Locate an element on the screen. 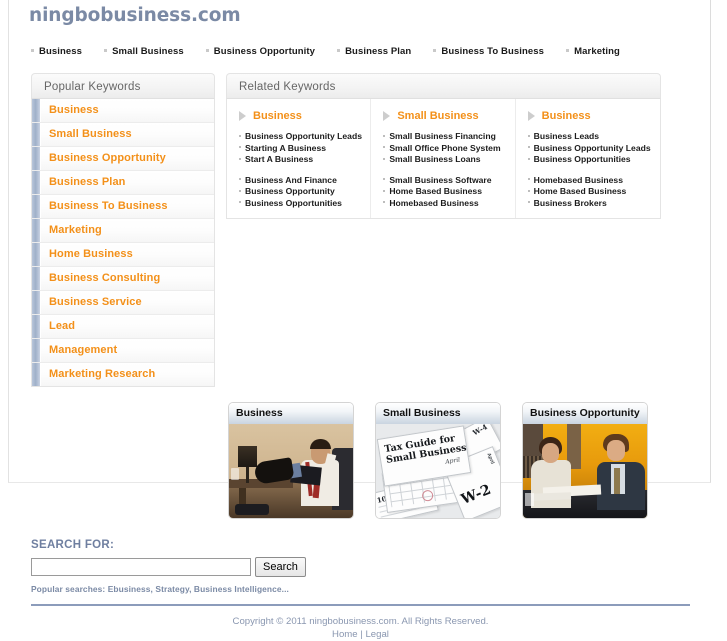 The height and width of the screenshot is (641, 727). sidebar-item-label: Business Service is located at coordinates (127, 302).